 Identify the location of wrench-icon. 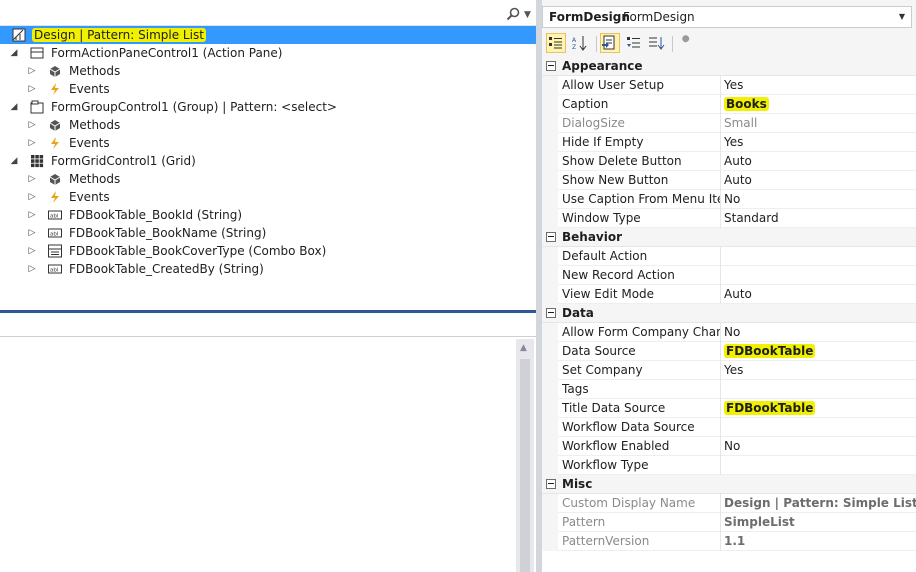
(685, 41).